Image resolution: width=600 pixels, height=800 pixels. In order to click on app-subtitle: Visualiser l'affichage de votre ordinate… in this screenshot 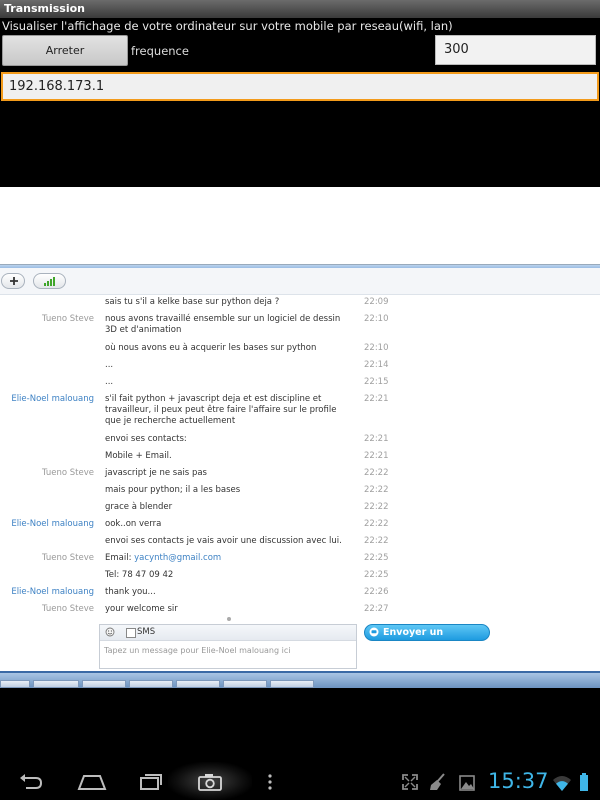, I will do `click(227, 26)`.